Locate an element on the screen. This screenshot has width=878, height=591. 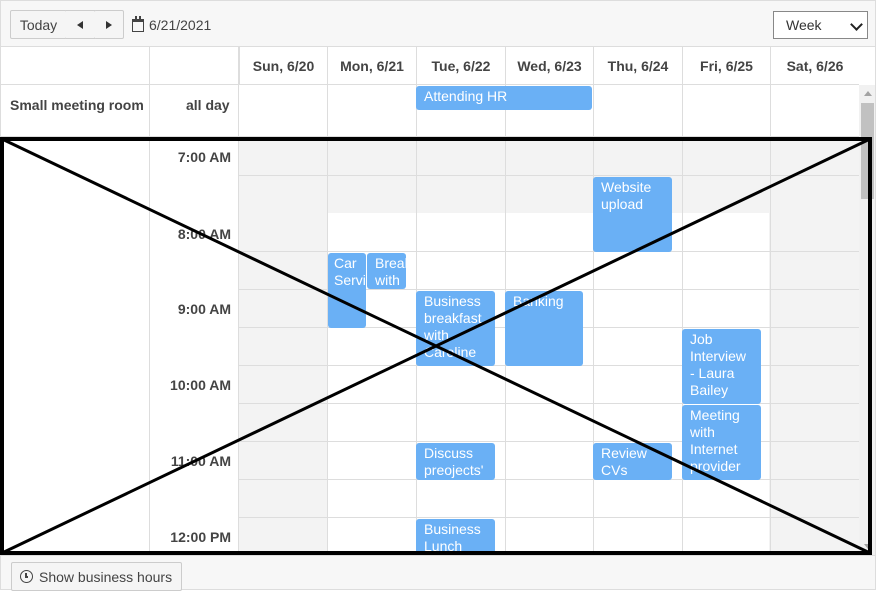
view-select-value: Week is located at coordinates (804, 25).